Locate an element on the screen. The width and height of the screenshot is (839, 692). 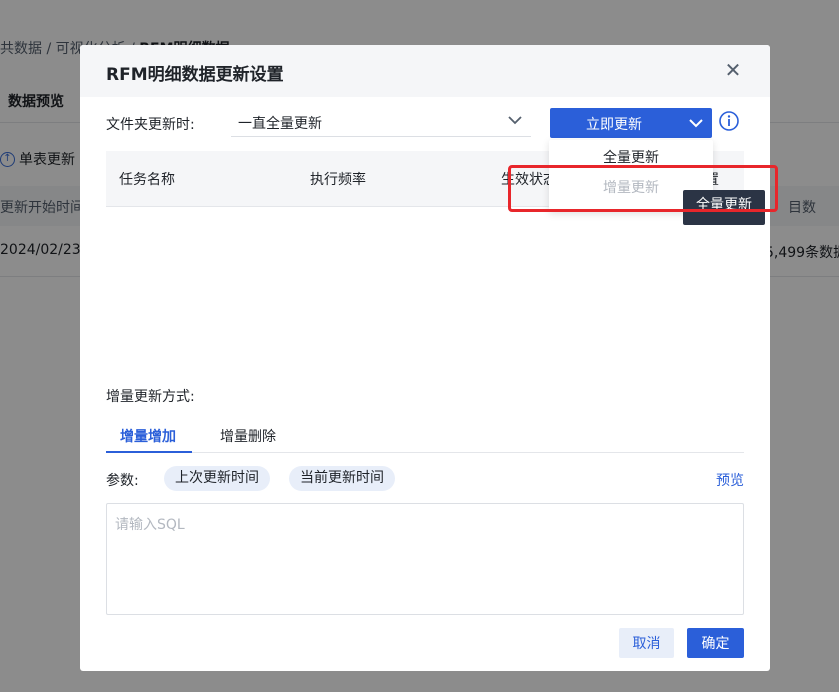
param-current-update-time: 当前更新时间 is located at coordinates (342, 478).